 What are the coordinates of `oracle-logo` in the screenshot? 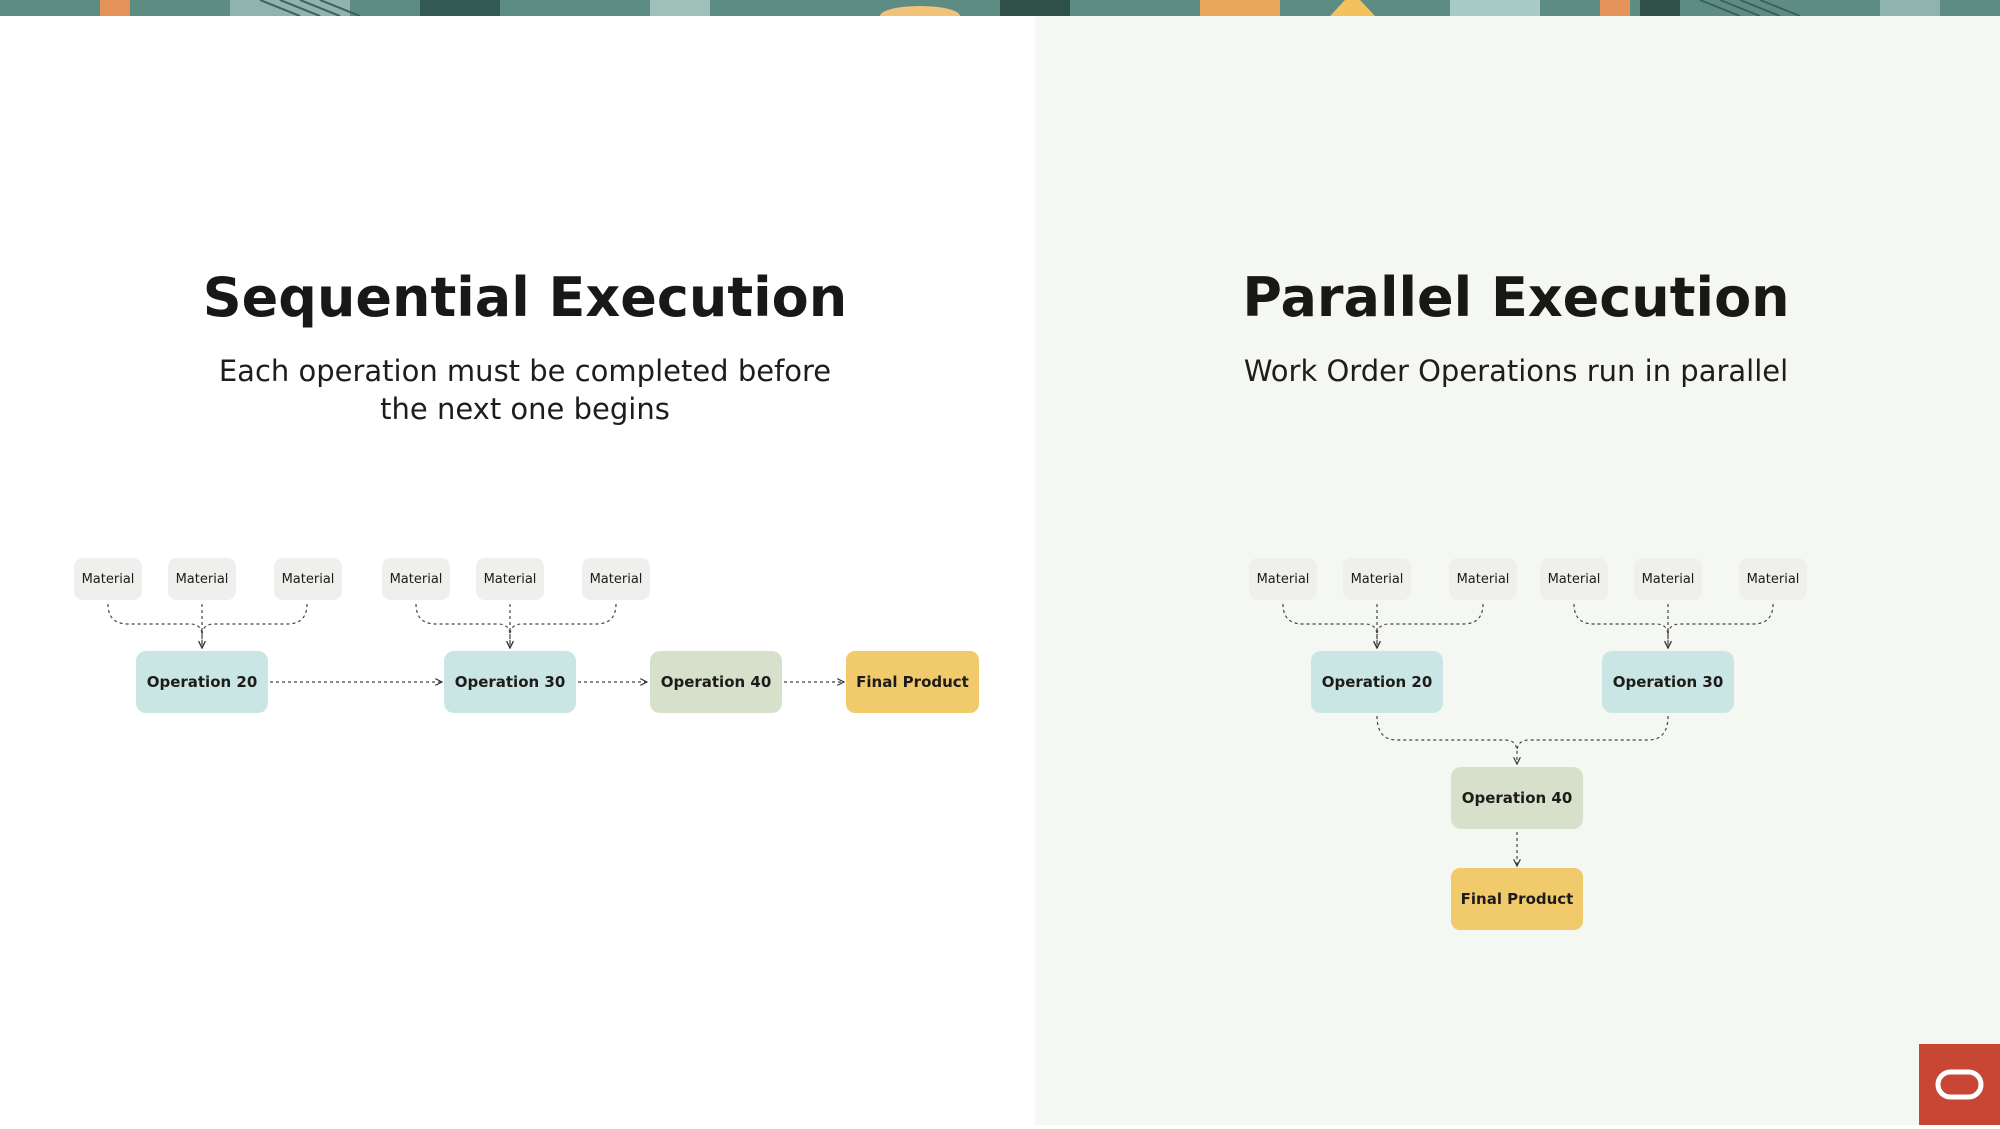 It's located at (1959, 1084).